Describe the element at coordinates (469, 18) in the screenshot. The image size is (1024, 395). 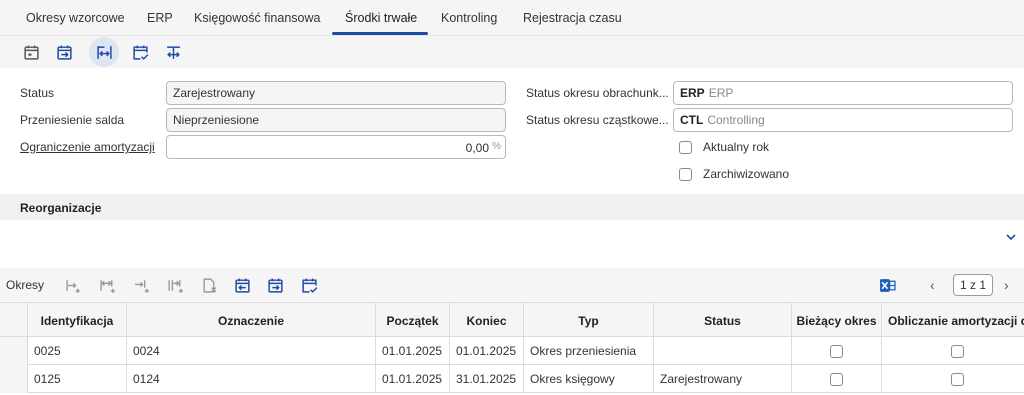
I see `tab-controlling: Kontroling` at that location.